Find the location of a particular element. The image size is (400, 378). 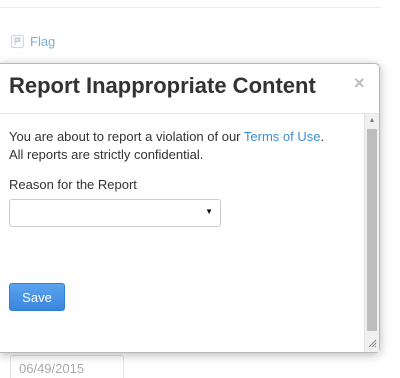

flag-label: Flag is located at coordinates (43, 41).